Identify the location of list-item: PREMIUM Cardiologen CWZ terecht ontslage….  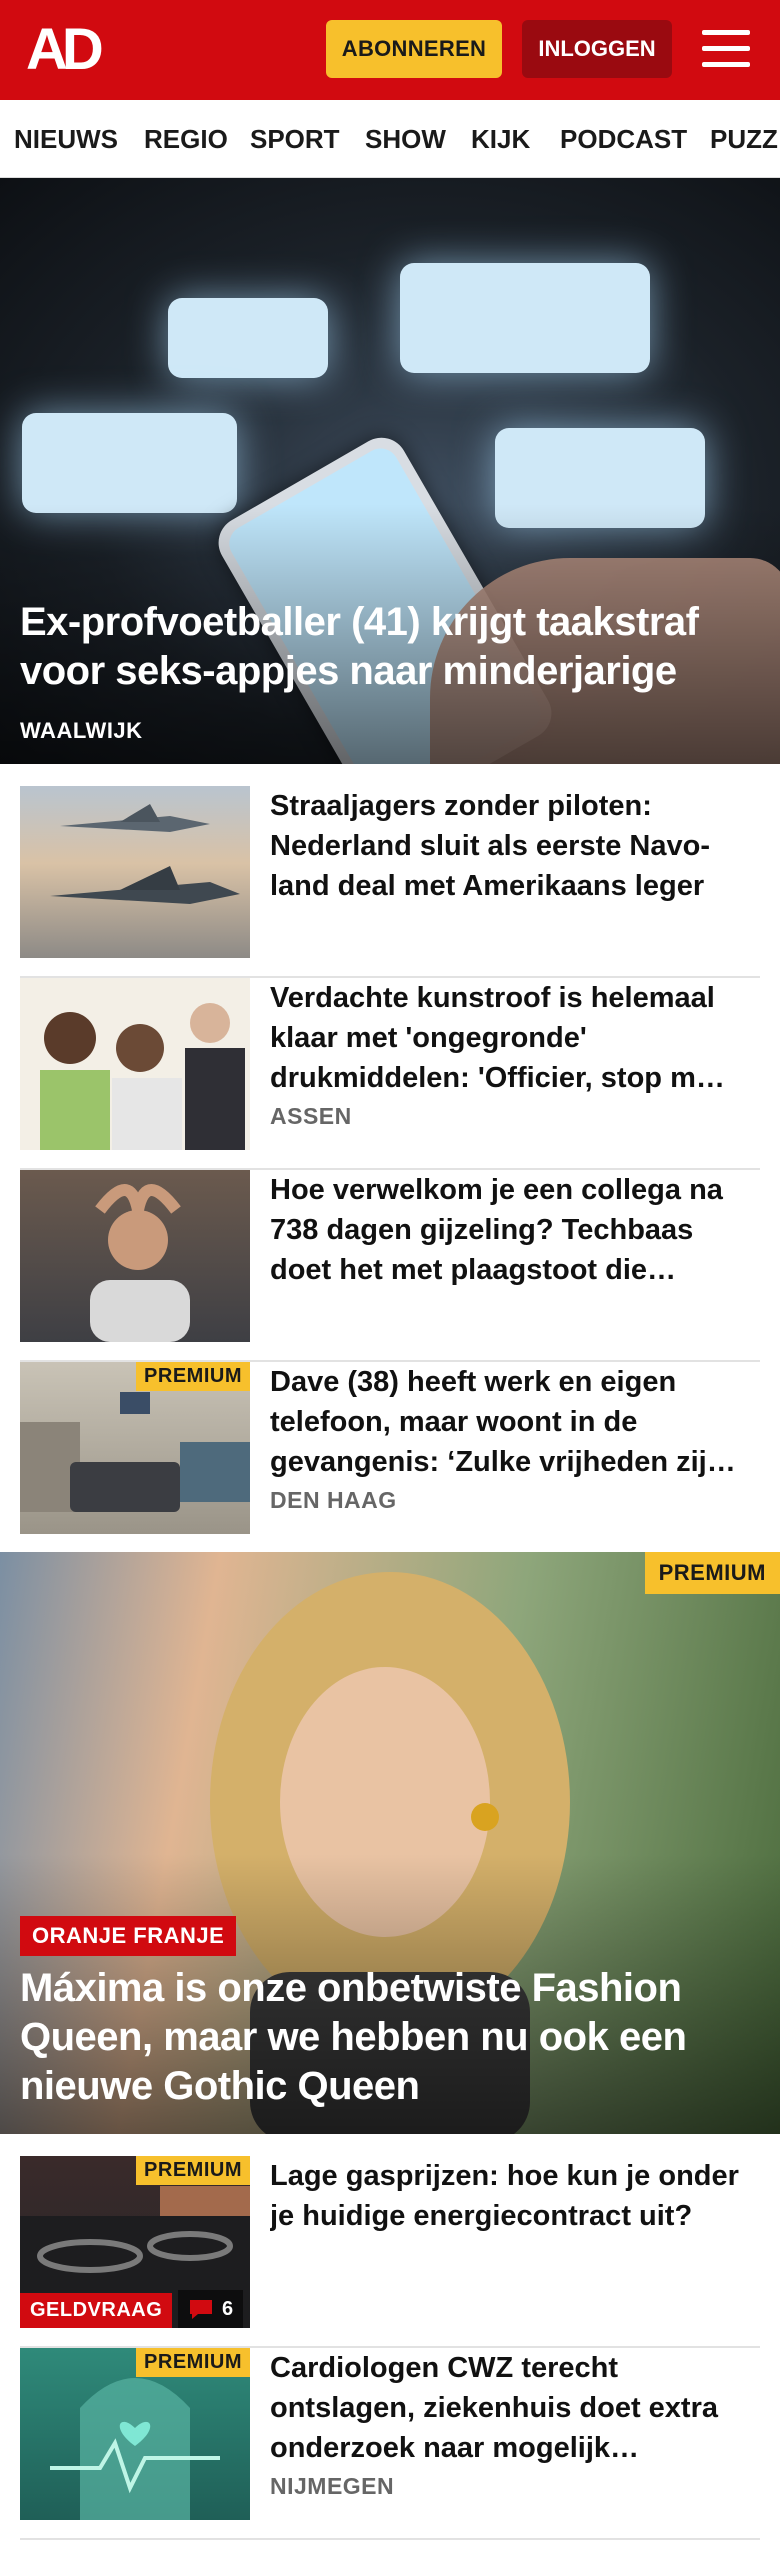
(390, 2444).